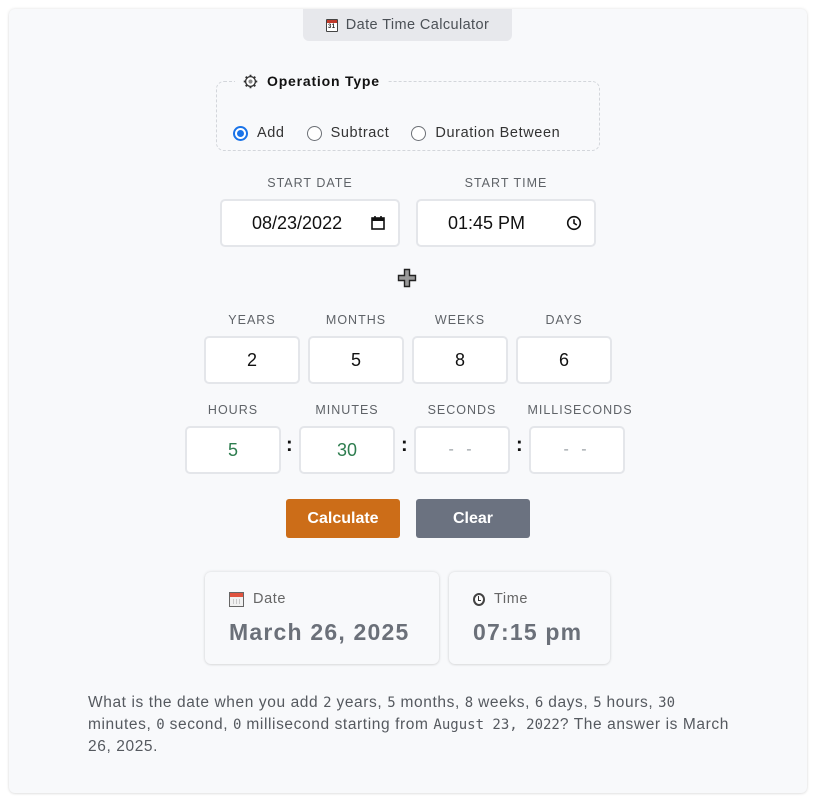  I want to click on radio-duration-between-label: Duration Between, so click(497, 133).